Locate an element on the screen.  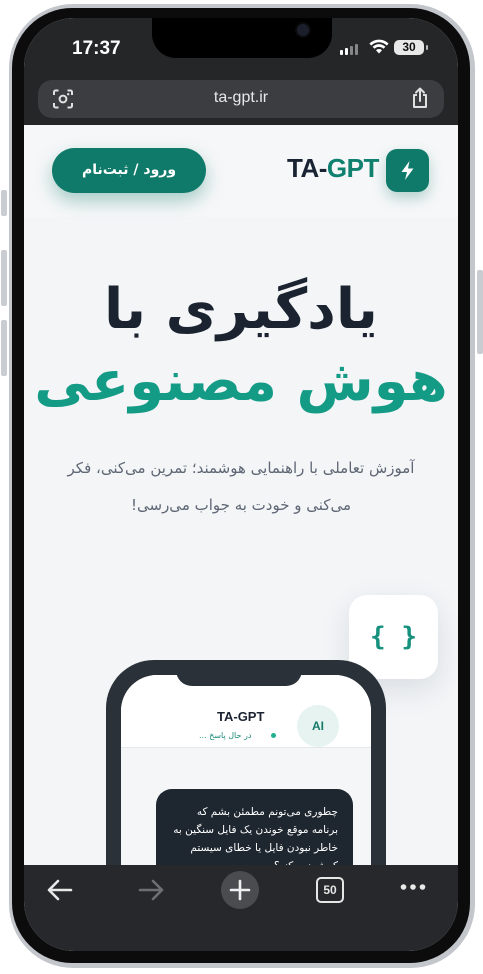
battery-indicator: 30 is located at coordinates (411, 47).